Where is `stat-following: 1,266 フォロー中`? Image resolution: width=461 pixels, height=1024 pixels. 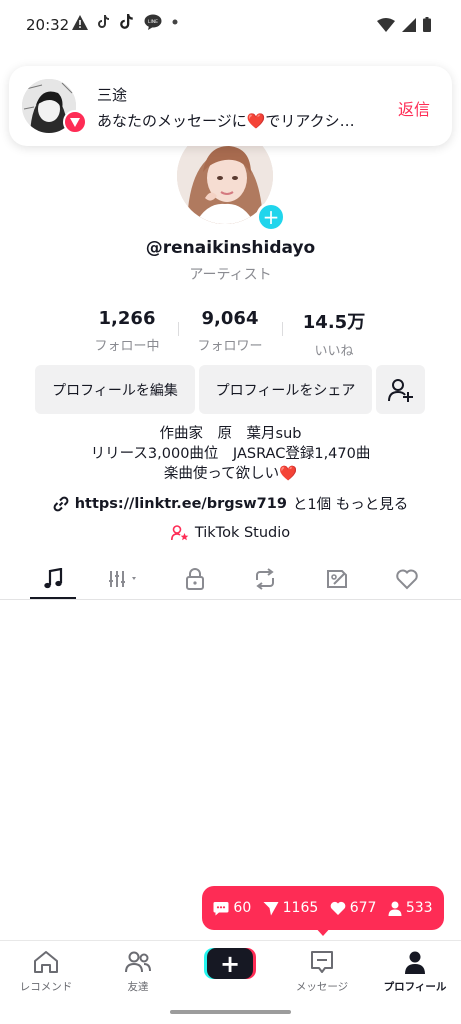 stat-following: 1,266 フォロー中 is located at coordinates (127, 331).